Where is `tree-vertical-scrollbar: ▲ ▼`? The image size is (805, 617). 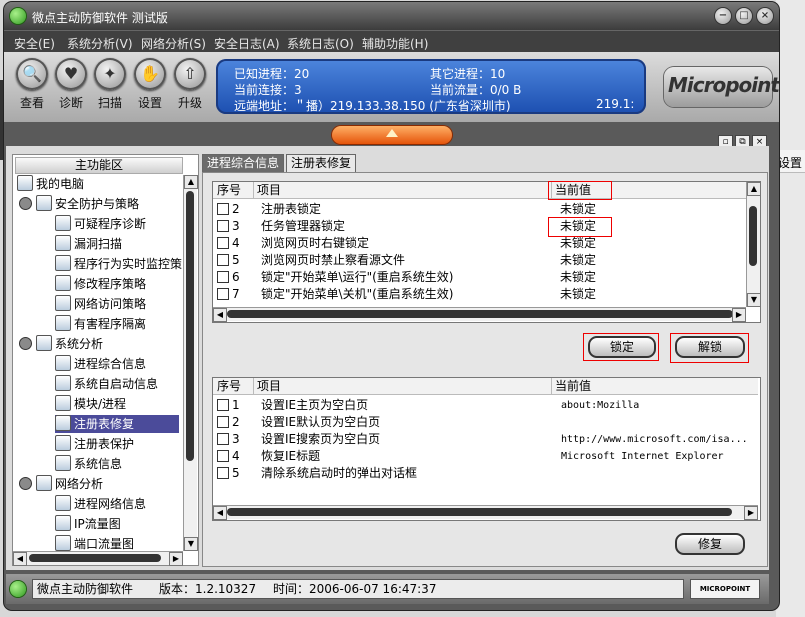
tree-vertical-scrollbar: ▲ ▼ is located at coordinates (190, 363).